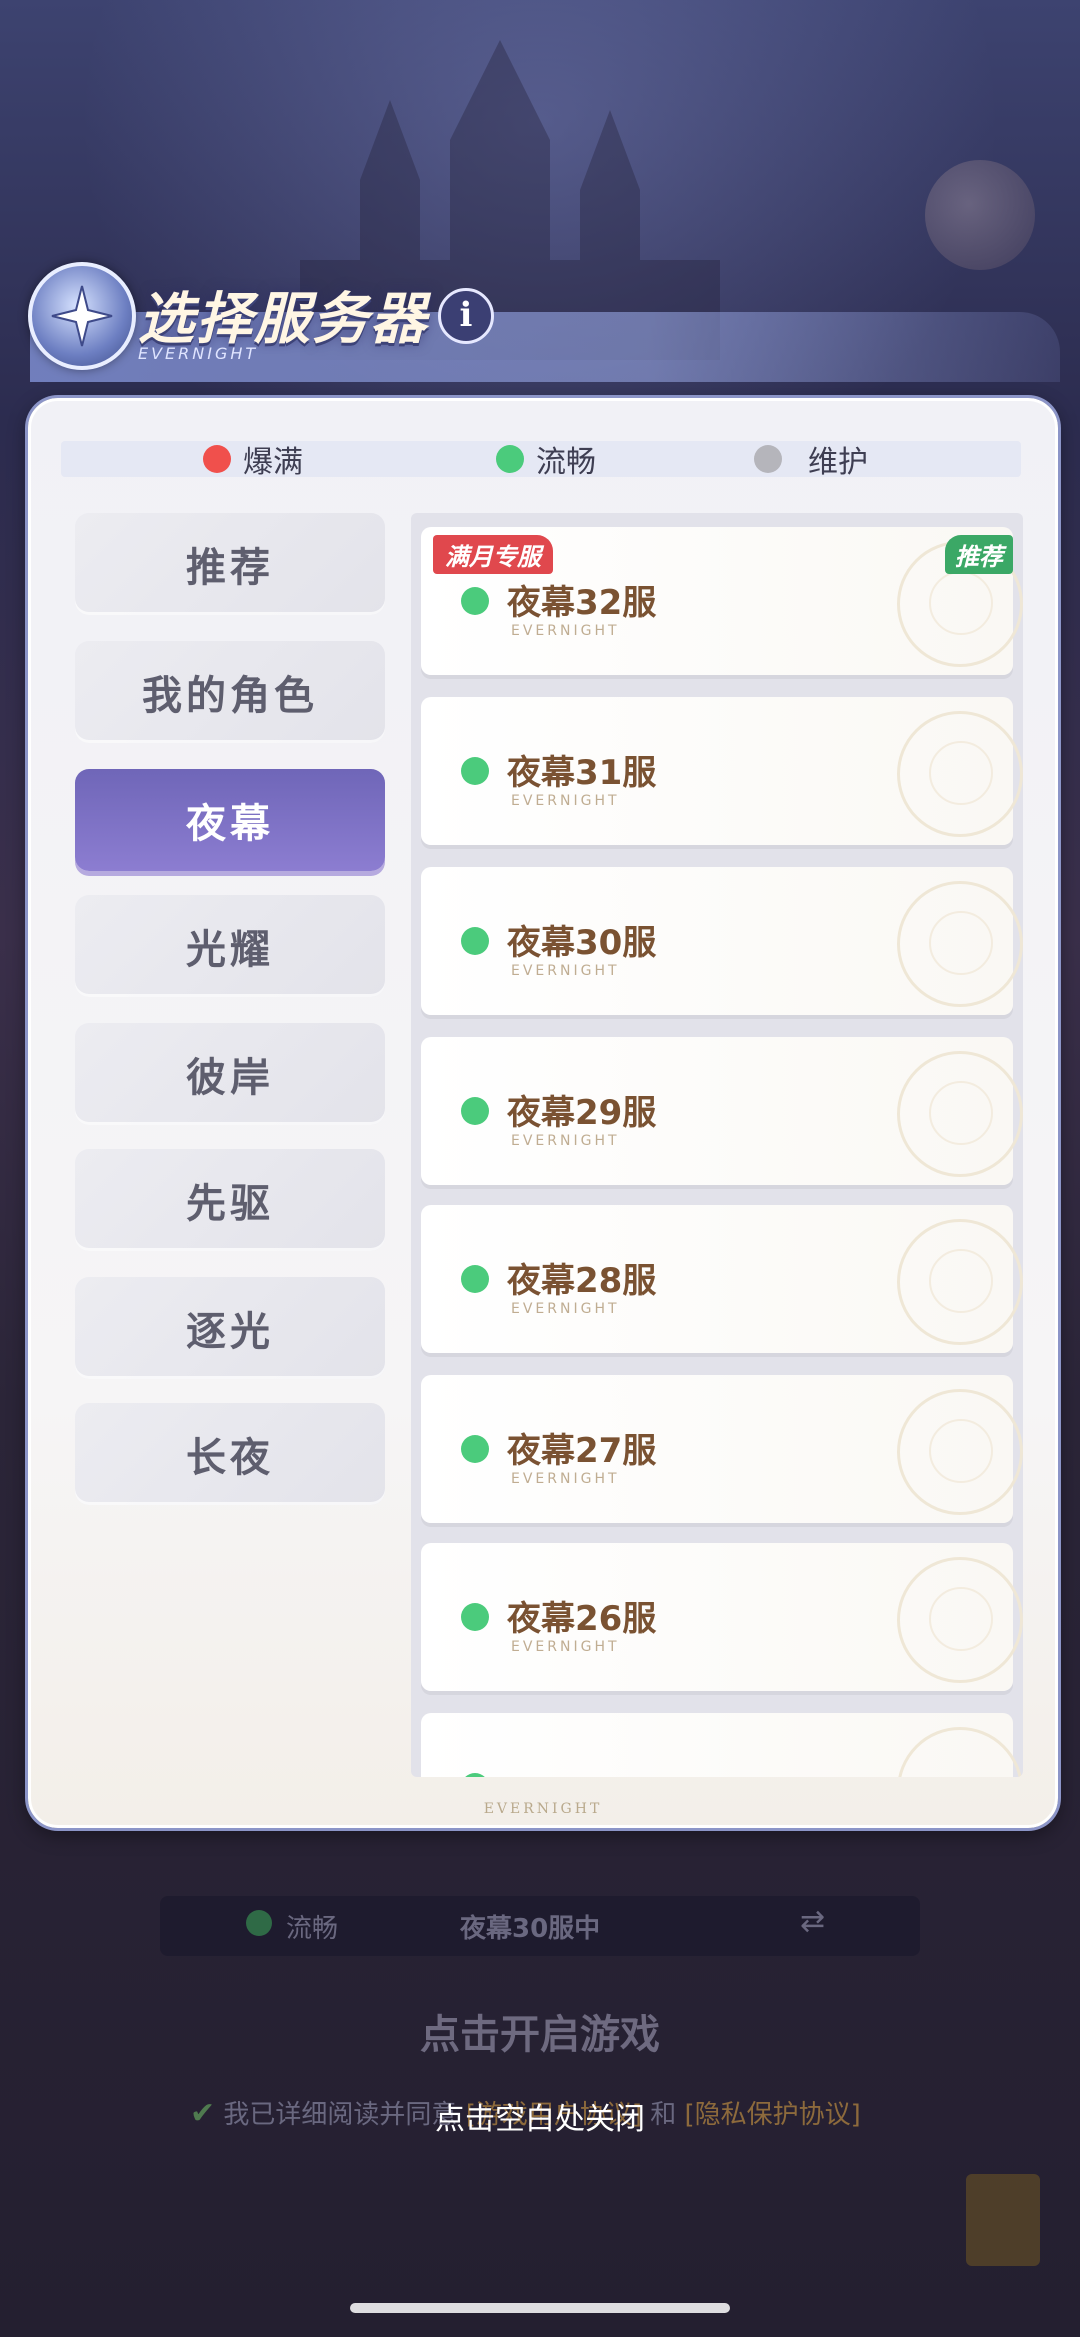 Image resolution: width=1080 pixels, height=2337 pixels. I want to click on start-game-prompt: 点击开启游戏, so click(540, 2034).